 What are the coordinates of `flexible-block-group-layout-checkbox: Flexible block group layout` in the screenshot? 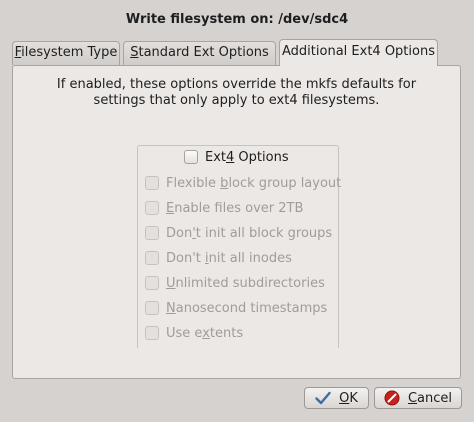 It's located at (243, 183).